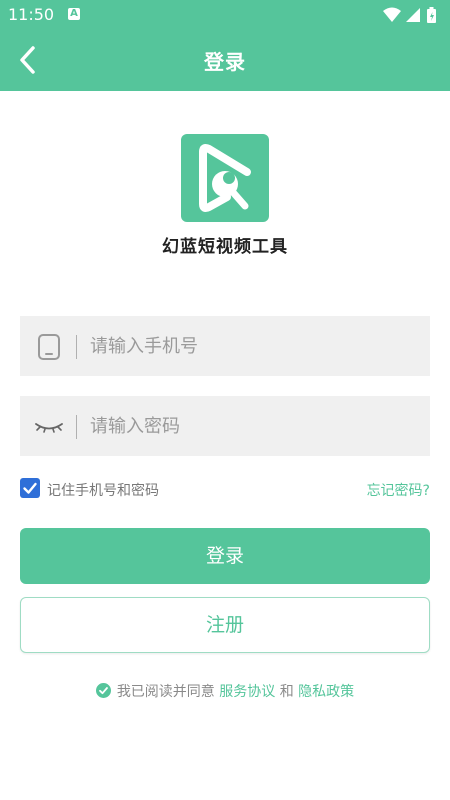  I want to click on privacy-policy-link: 隐私政策, so click(326, 692).